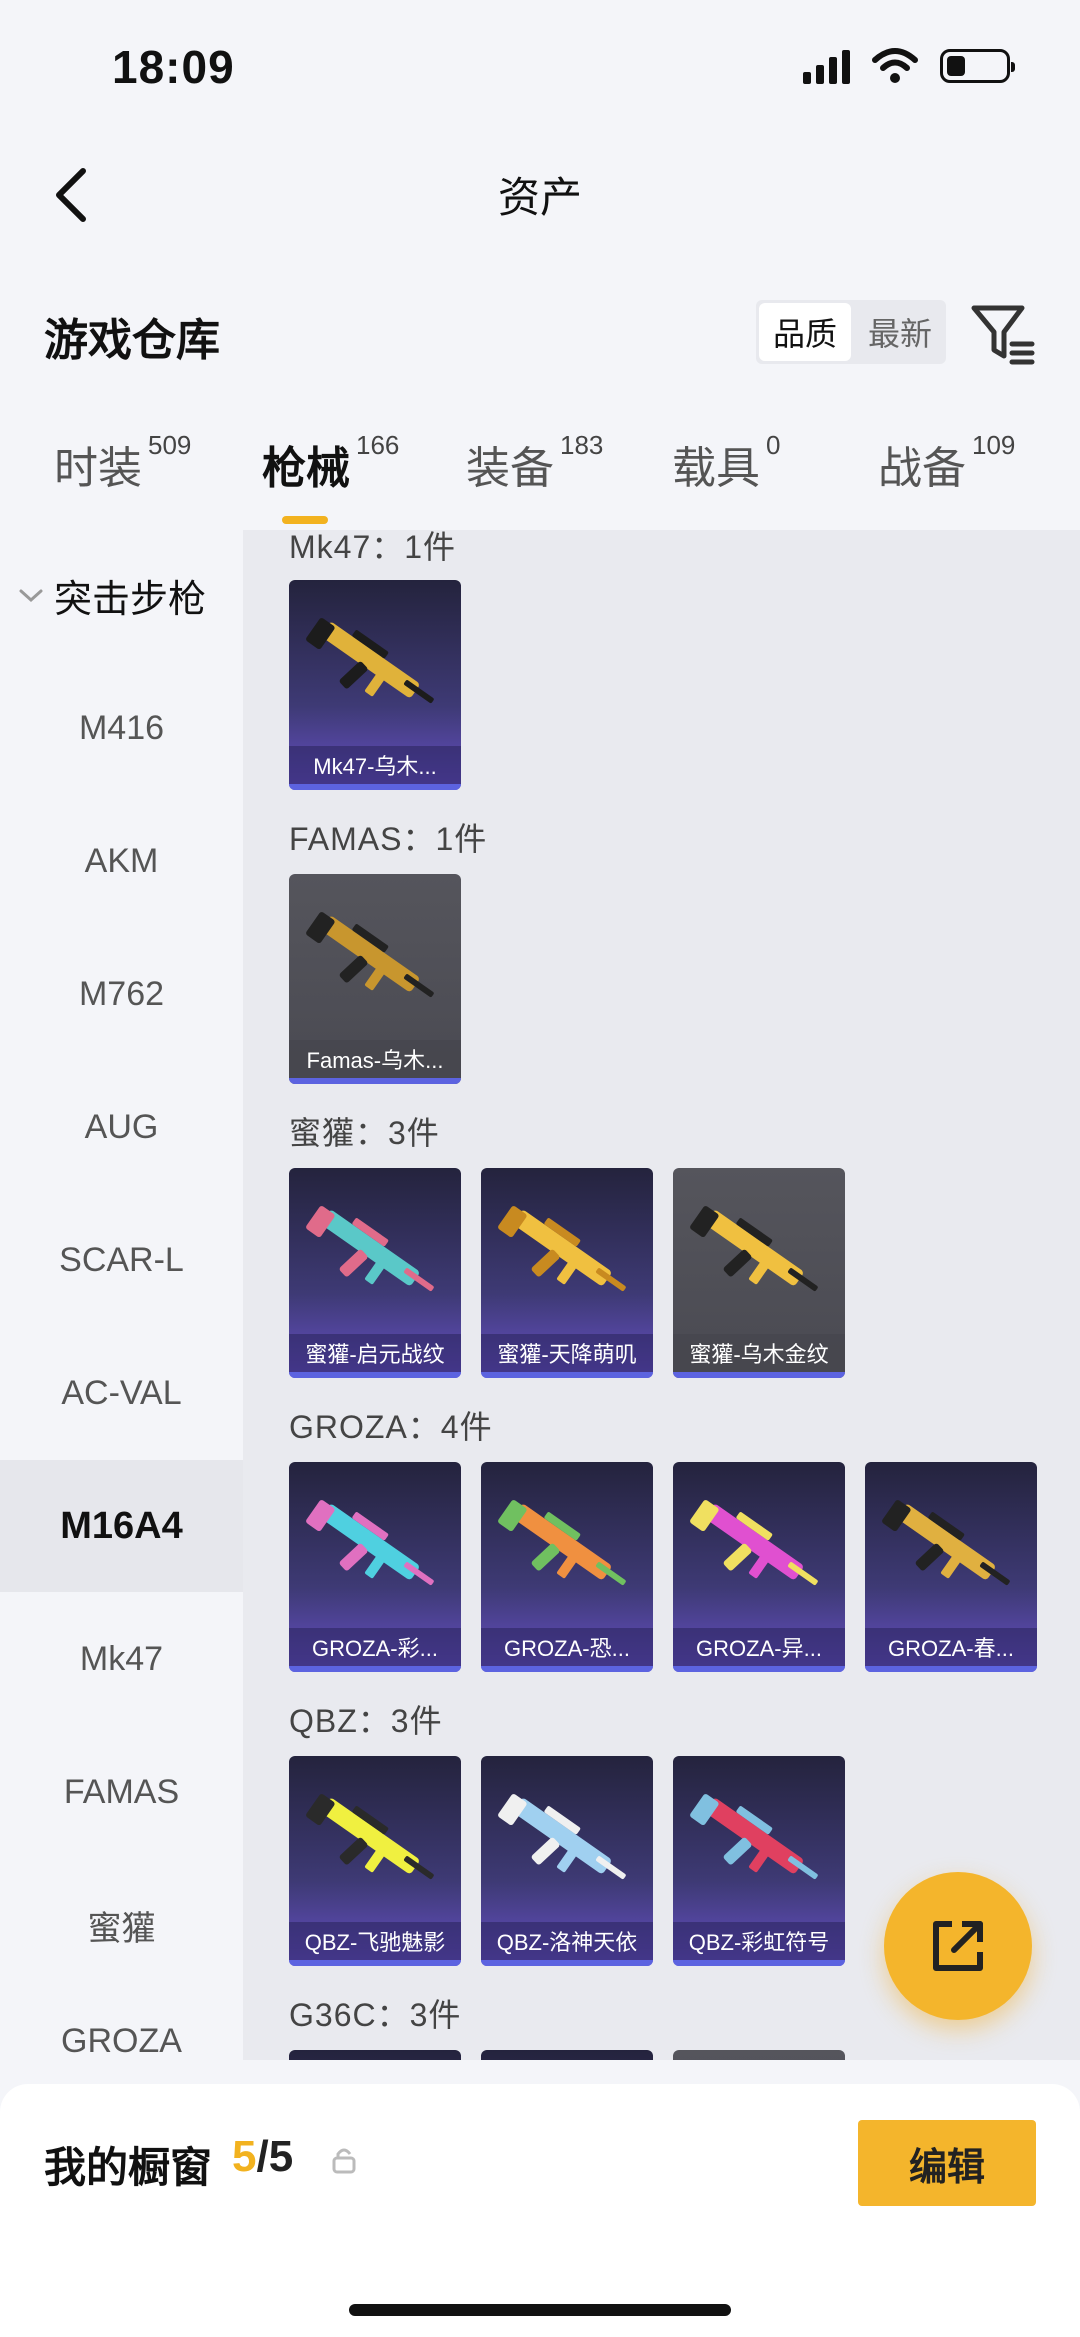  I want to click on group-title-g36c: G36C：3件, so click(375, 2015).